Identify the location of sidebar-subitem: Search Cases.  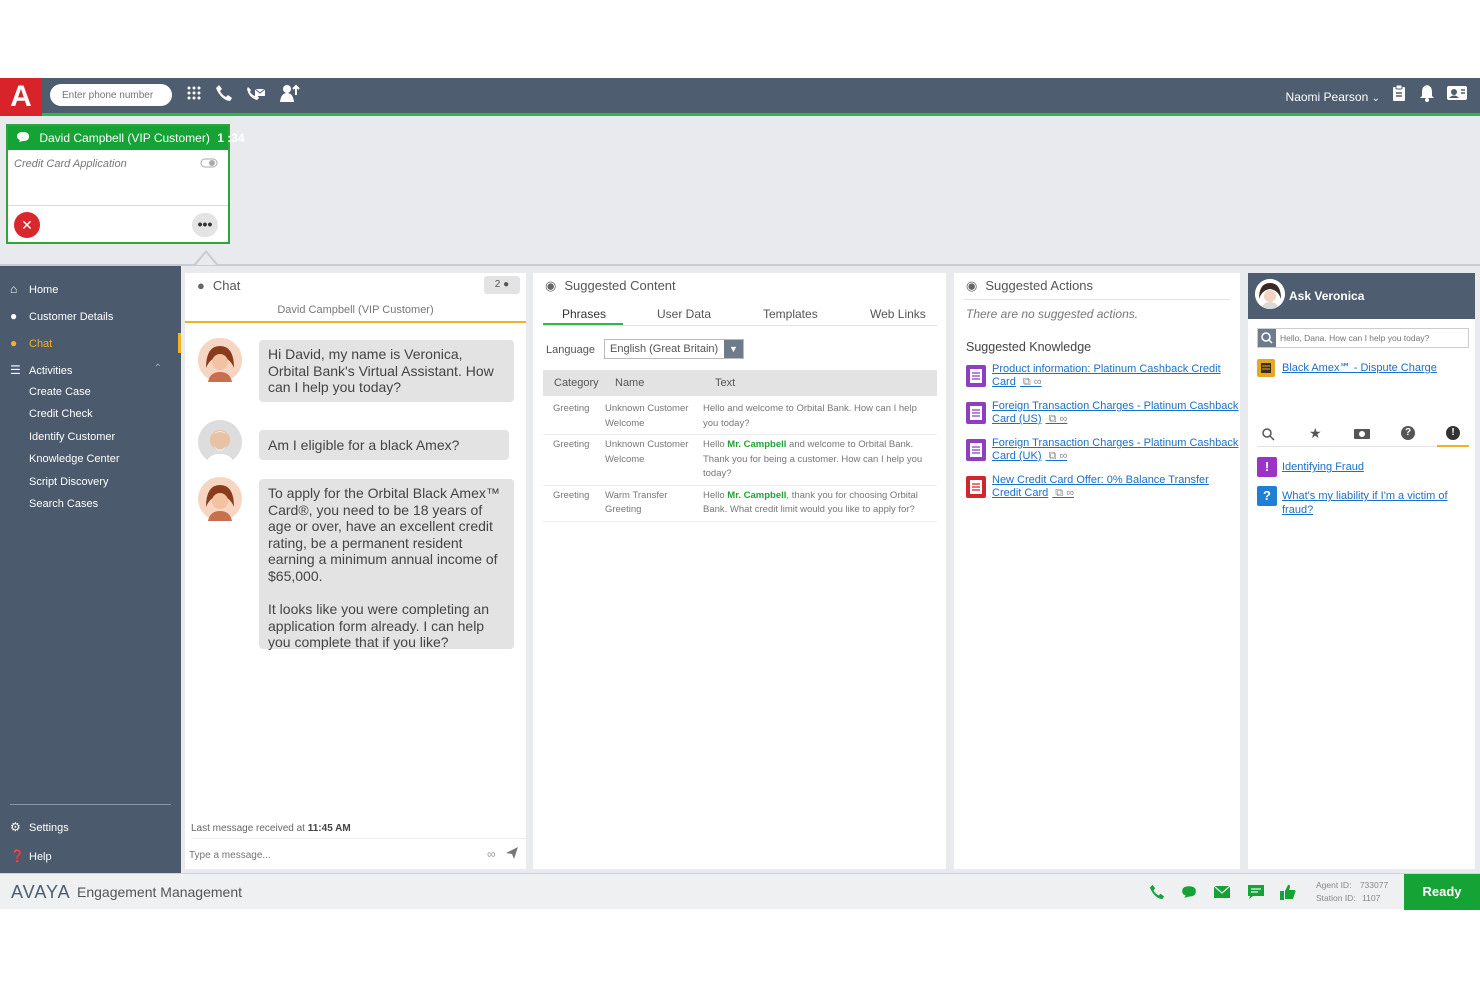
(63, 504).